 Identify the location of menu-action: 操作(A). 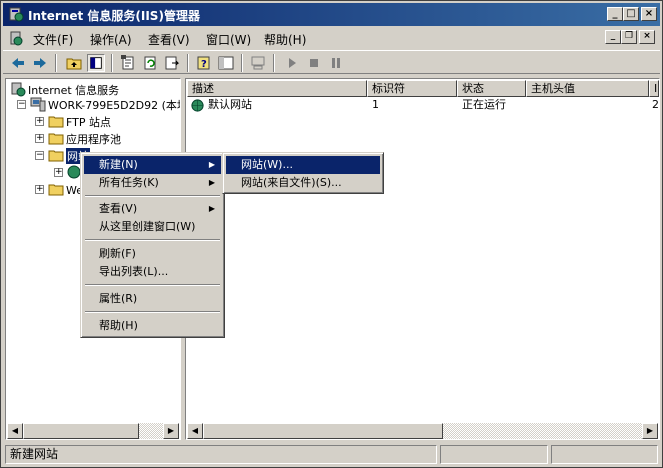
(111, 39).